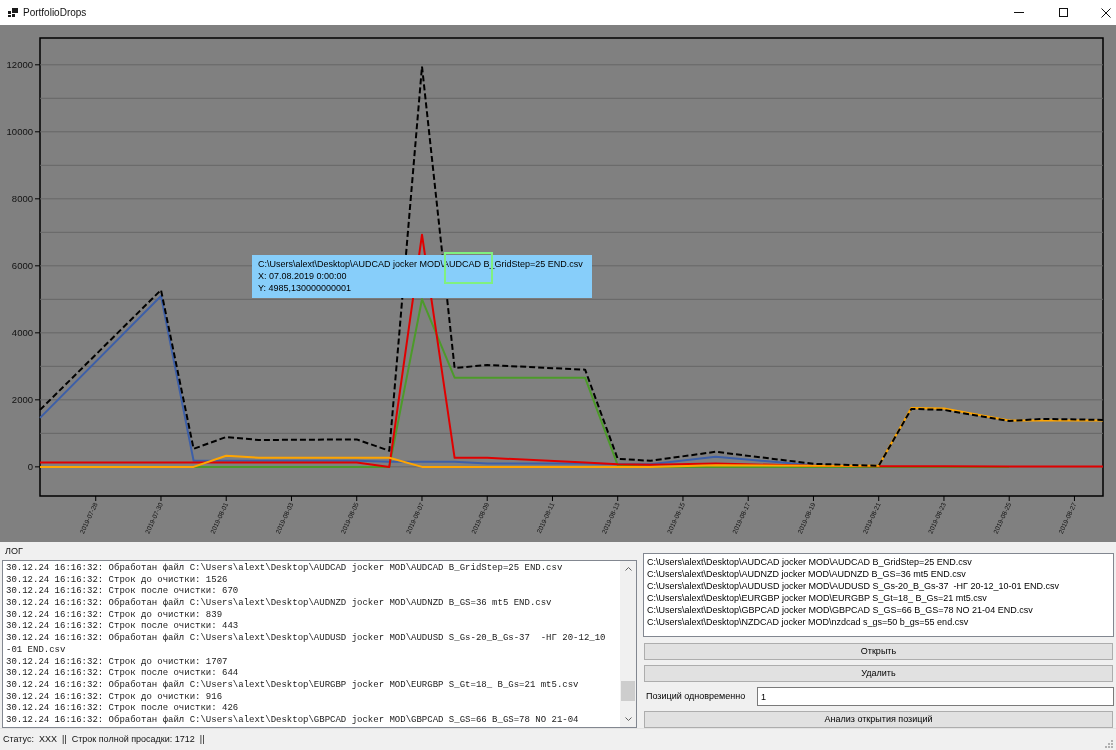 This screenshot has height=750, width=1116. What do you see at coordinates (22, 333) in the screenshot?
I see `axis-label: 4000` at bounding box center [22, 333].